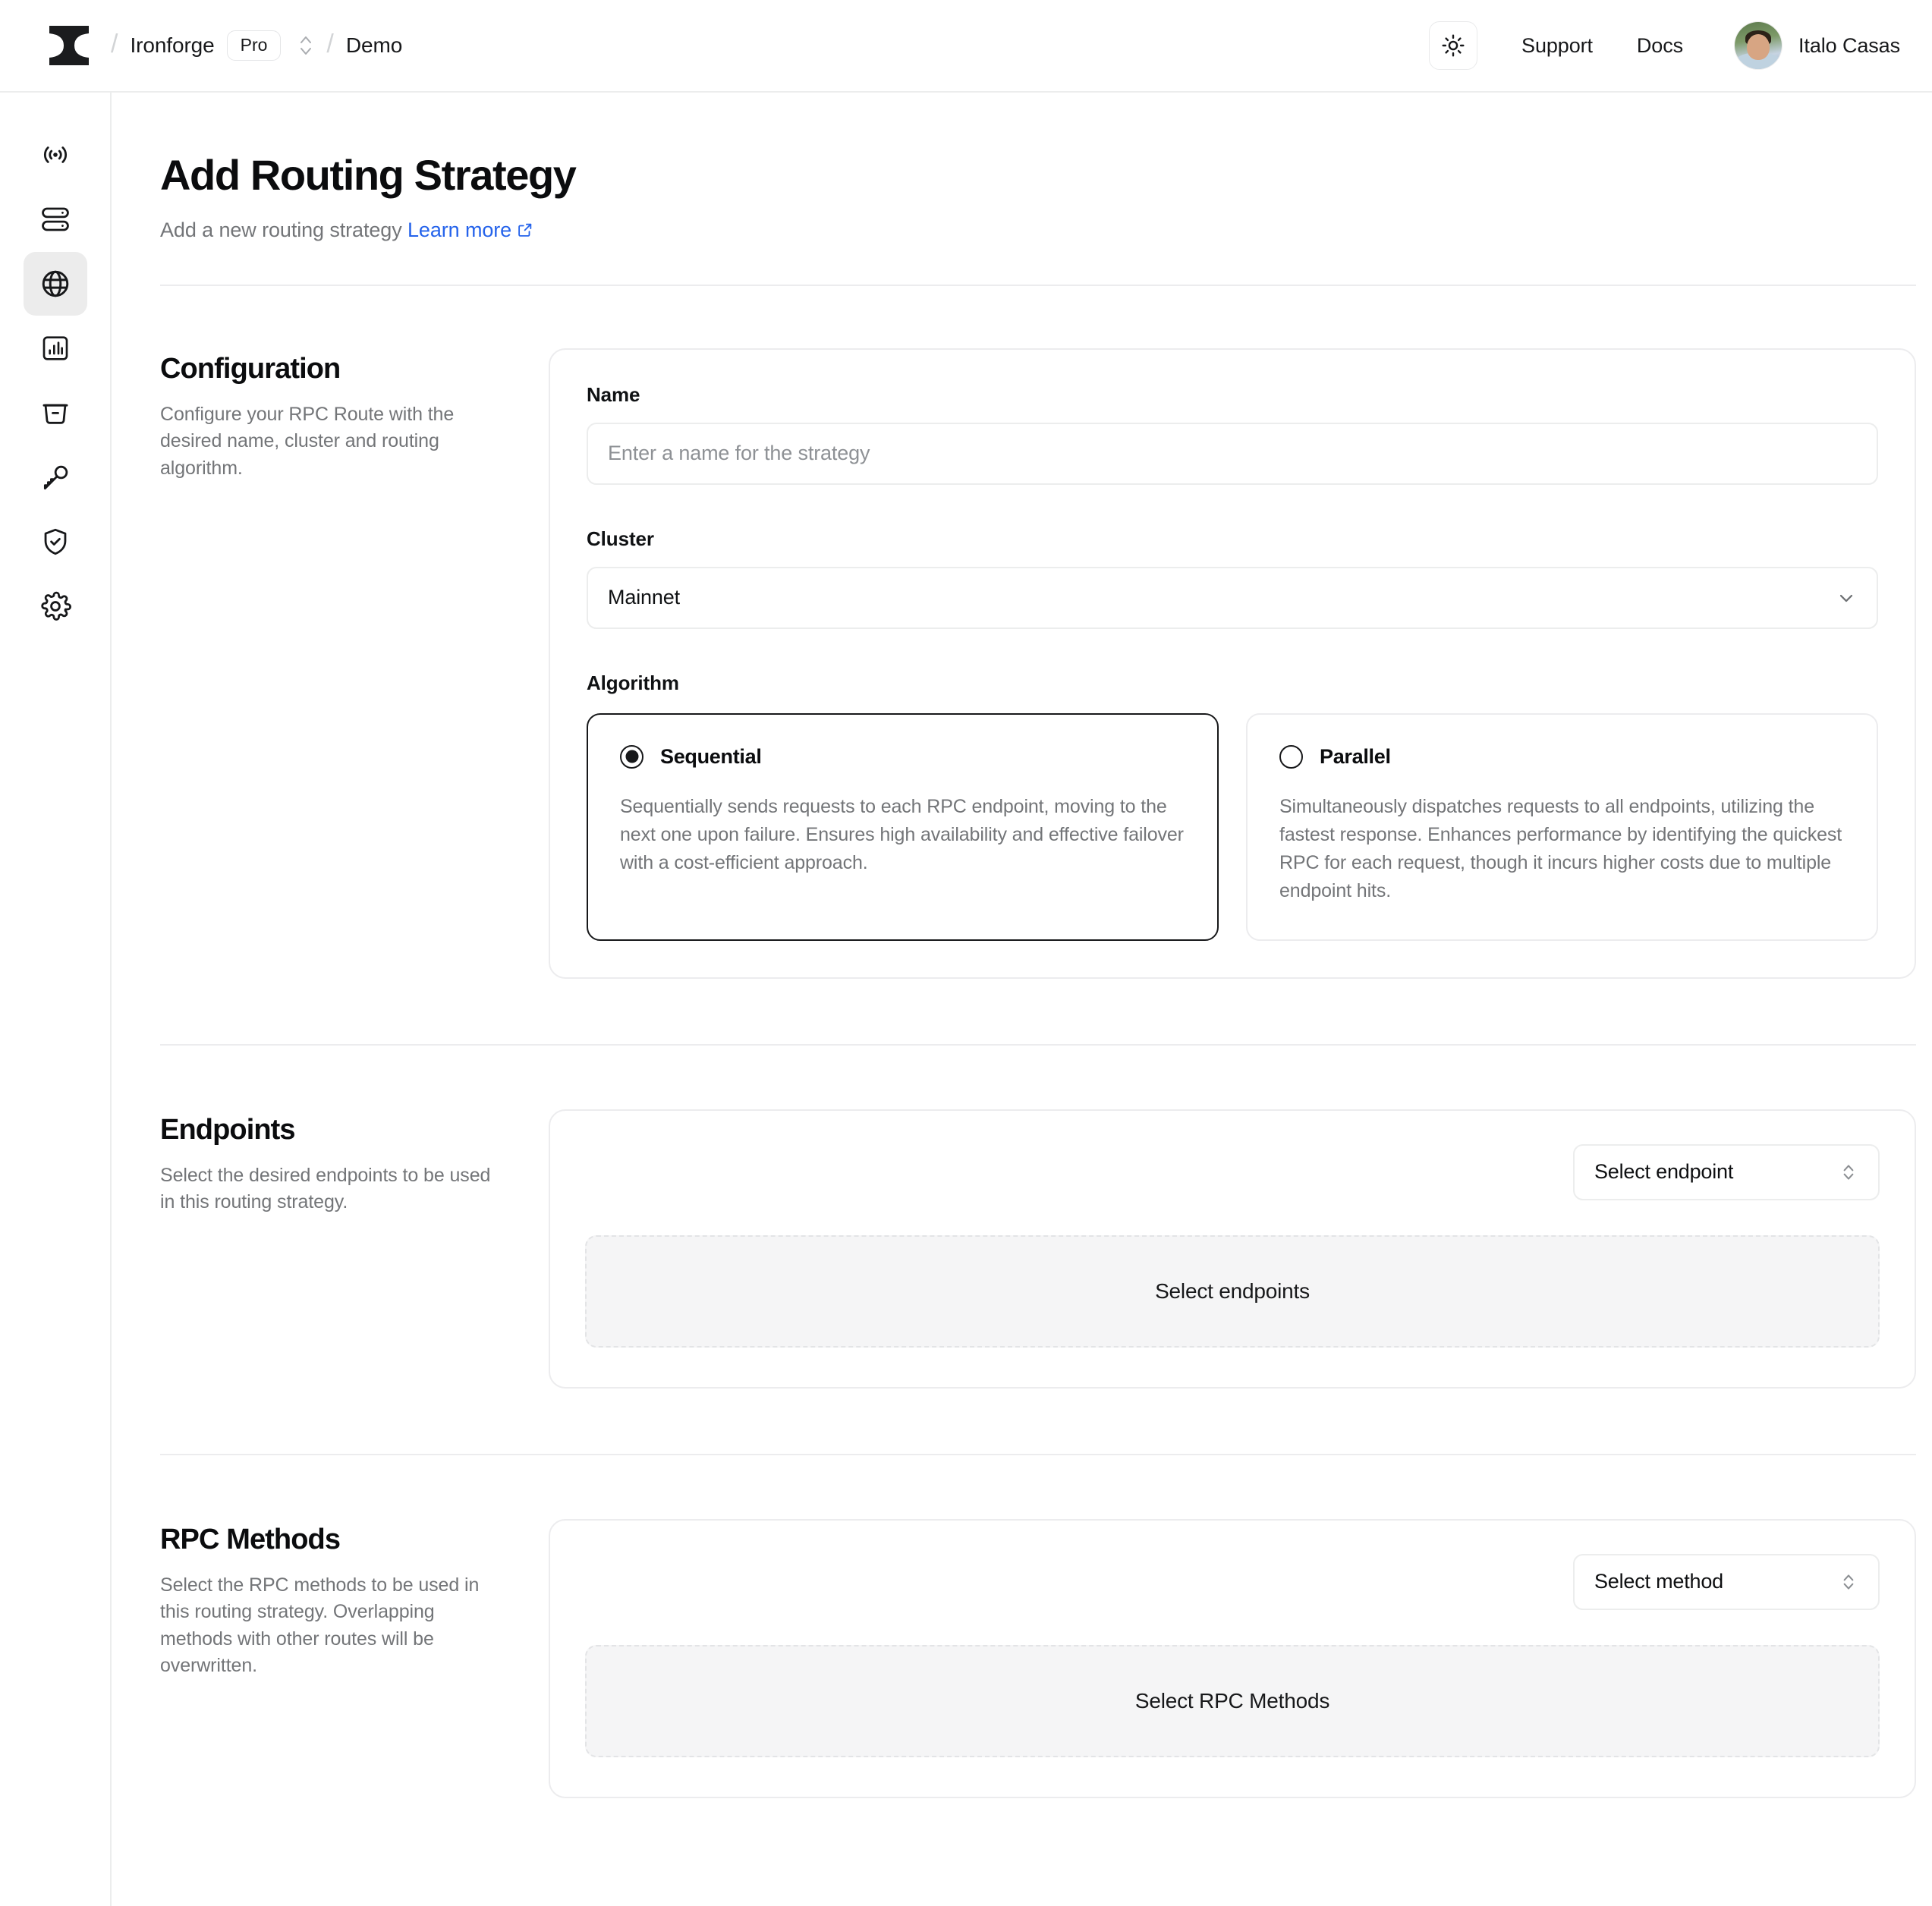 This screenshot has height=1906, width=1932. I want to click on cluster-selected-value: Mainnet, so click(644, 597).